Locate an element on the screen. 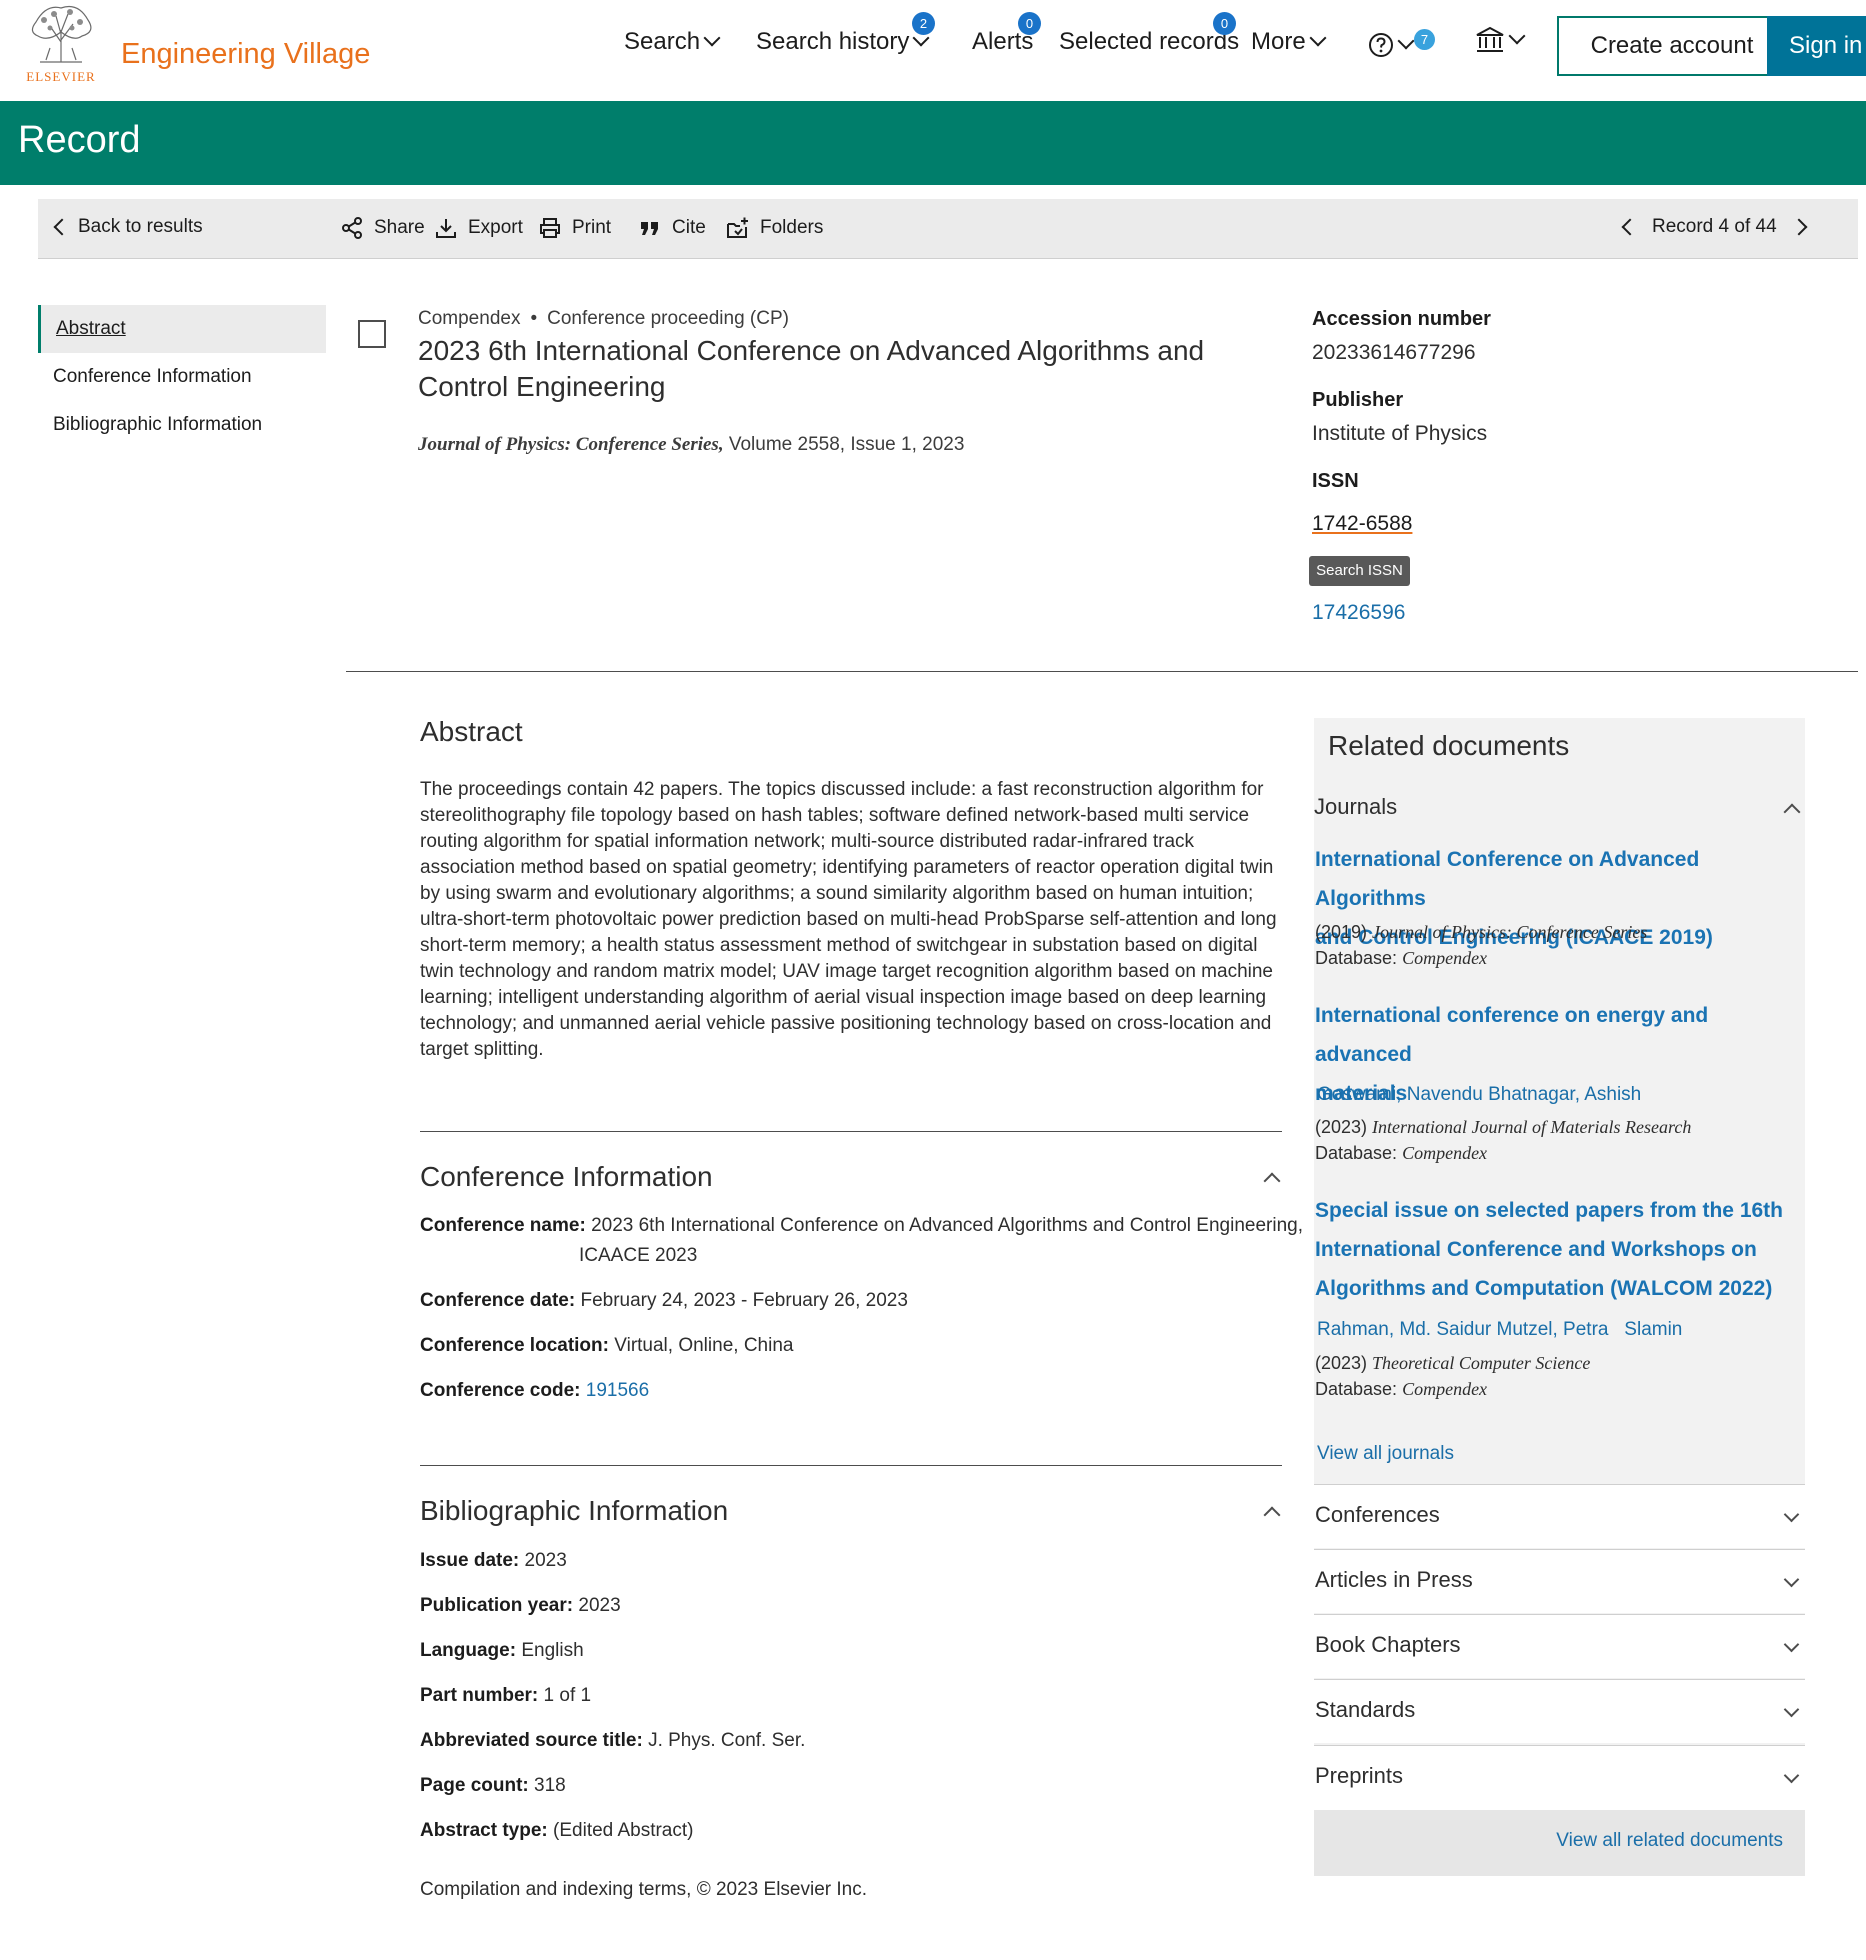  issn-label: ISSN is located at coordinates (1335, 481).